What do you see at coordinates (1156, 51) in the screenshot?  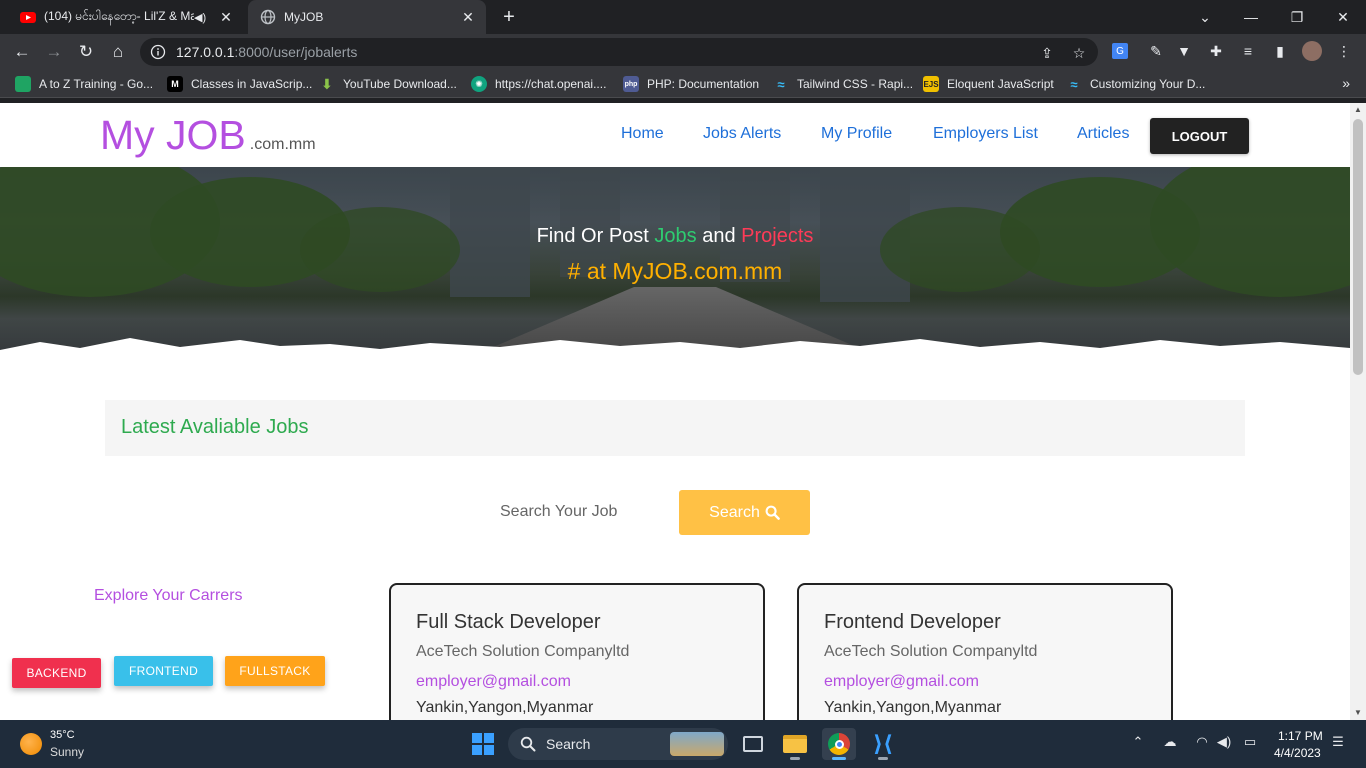 I see `eyedropper-icon: ✎` at bounding box center [1156, 51].